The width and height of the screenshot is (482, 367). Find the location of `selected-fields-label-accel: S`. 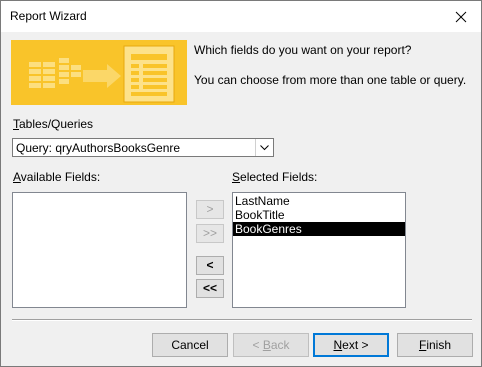

selected-fields-label-accel: S is located at coordinates (236, 177).